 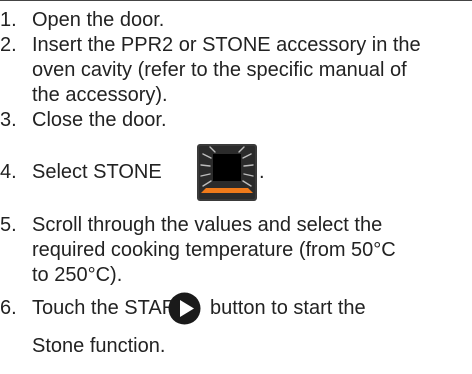 What do you see at coordinates (8, 308) in the screenshot?
I see `step-number: 6.` at bounding box center [8, 308].